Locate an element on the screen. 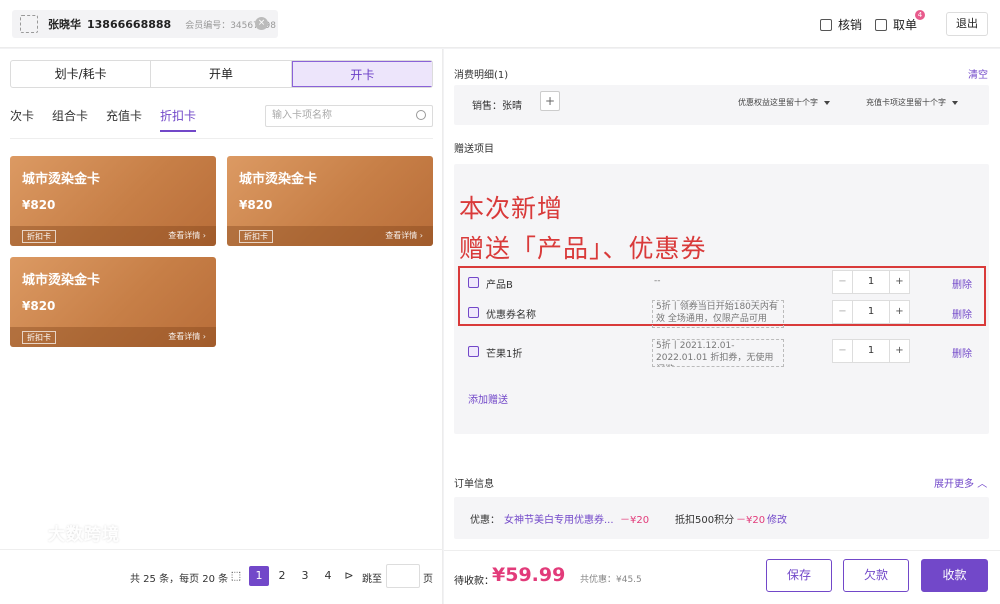  tab-discount-card: 折扣卡 is located at coordinates (178, 119).